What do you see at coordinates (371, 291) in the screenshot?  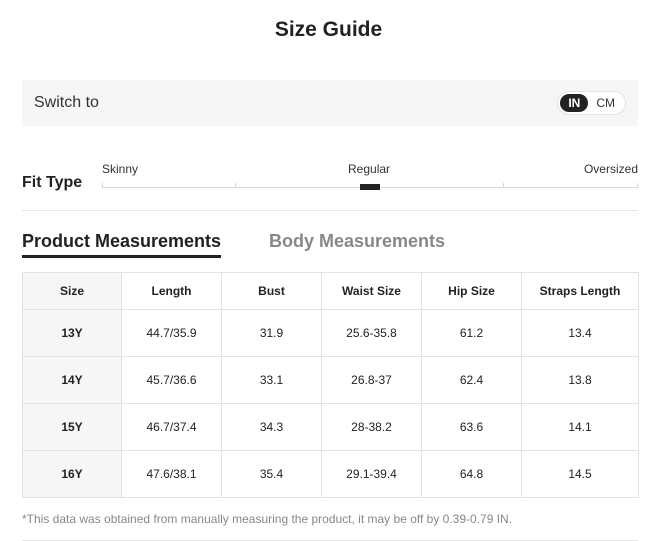 I see `column-header-waist-size: Waist Size` at bounding box center [371, 291].